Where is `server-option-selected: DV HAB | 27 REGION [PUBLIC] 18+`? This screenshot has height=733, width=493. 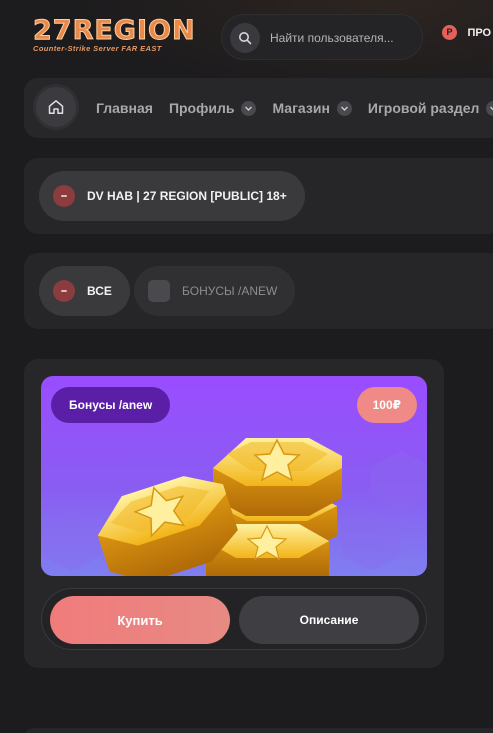
server-option-selected: DV HAB | 27 REGION [PUBLIC] 18+ is located at coordinates (172, 196).